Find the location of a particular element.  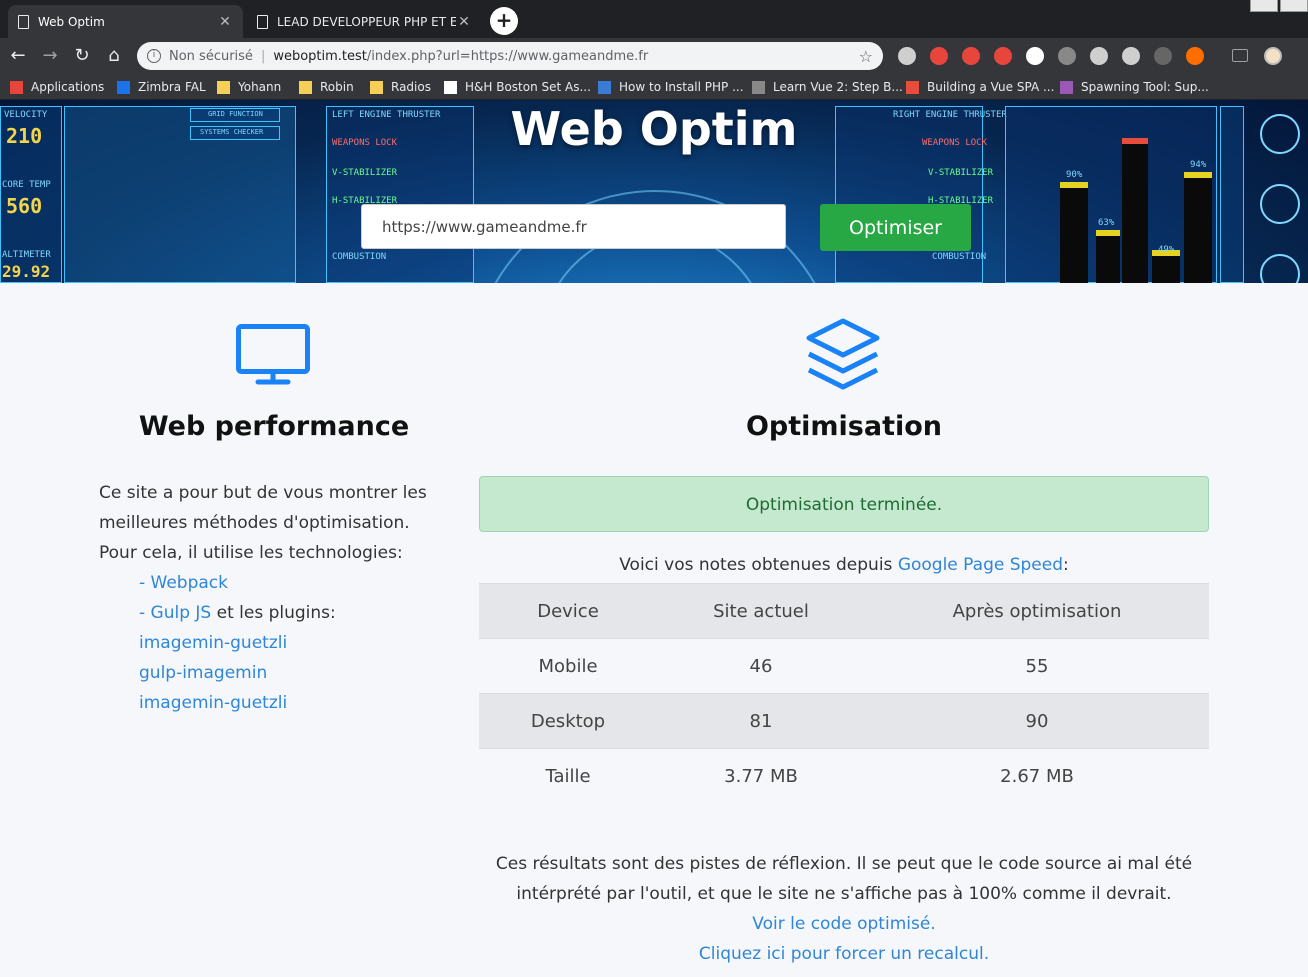

bookmark-item: Zimbra FAL is located at coordinates (161, 87).